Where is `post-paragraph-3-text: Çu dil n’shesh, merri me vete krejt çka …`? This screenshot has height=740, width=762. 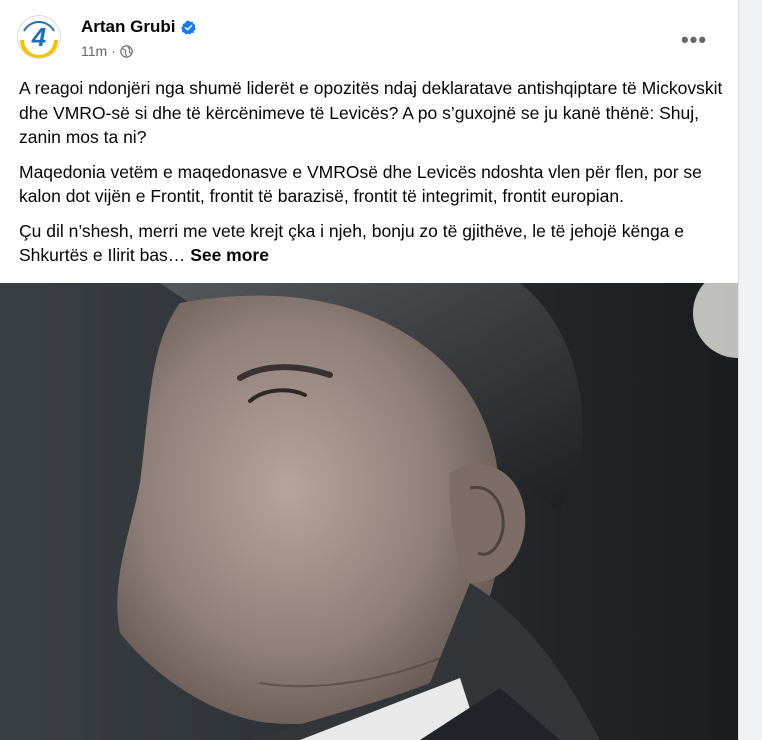
post-paragraph-3-text: Çu dil n’shesh, merri me vete krejt çka … is located at coordinates (352, 243).